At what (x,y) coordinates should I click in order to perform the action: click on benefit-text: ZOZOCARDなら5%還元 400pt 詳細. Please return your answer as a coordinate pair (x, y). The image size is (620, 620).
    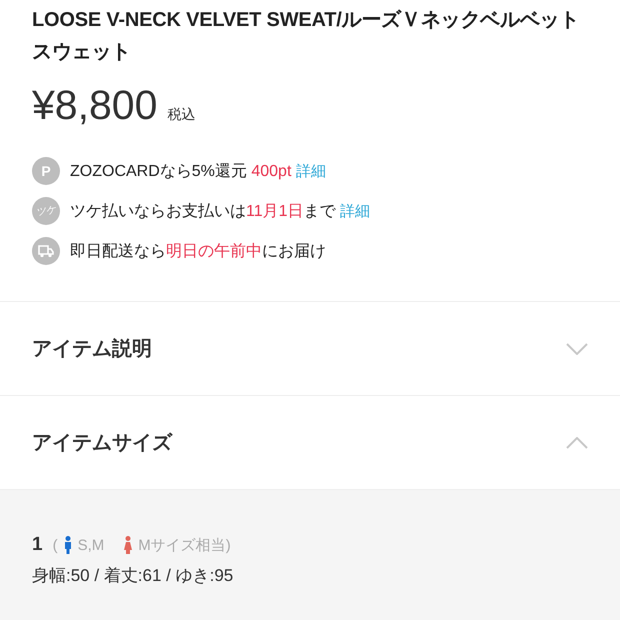
    Looking at the image, I should click on (198, 172).